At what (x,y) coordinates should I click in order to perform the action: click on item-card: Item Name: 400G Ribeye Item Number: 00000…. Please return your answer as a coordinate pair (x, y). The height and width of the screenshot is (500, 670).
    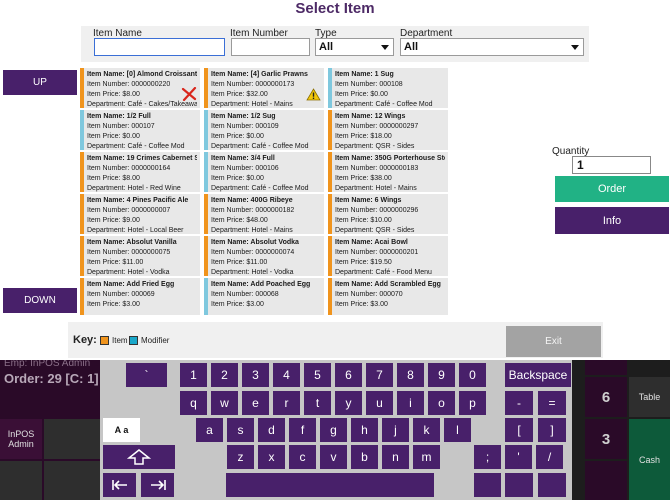
    Looking at the image, I should click on (264, 214).